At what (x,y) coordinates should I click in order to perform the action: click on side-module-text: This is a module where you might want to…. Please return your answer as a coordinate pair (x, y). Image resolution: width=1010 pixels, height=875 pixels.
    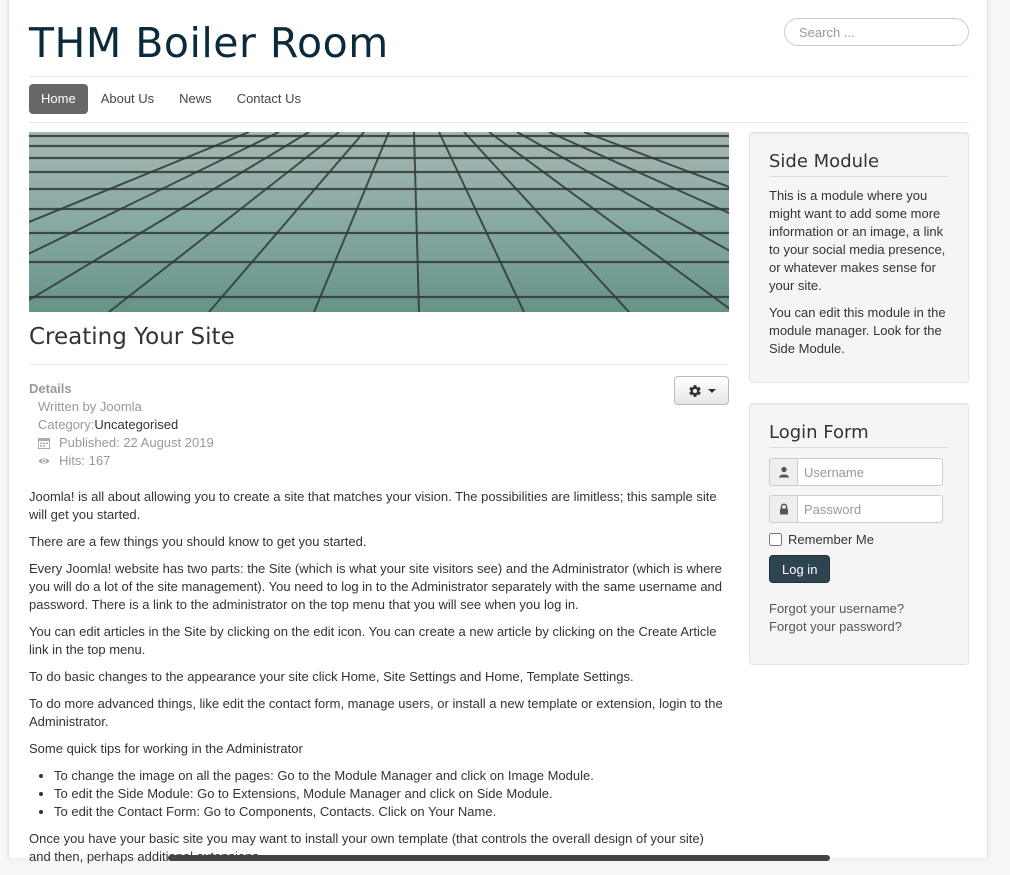
    Looking at the image, I should click on (857, 240).